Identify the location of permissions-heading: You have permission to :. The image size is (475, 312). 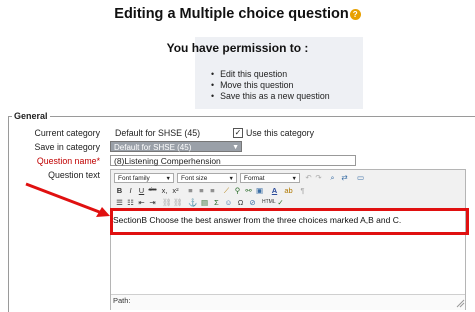
(237, 48).